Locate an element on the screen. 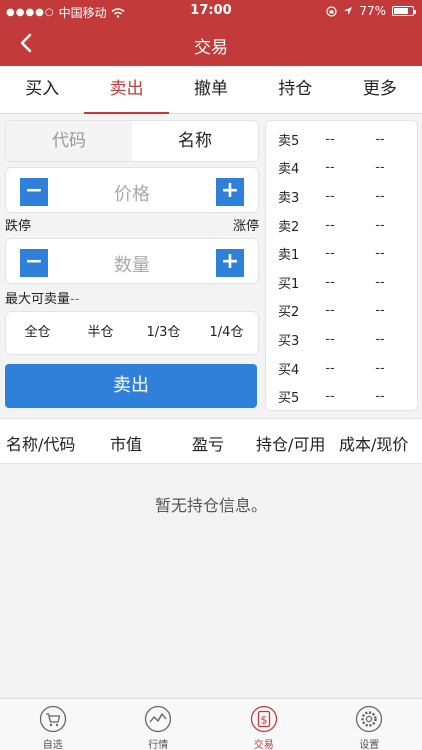  bottom-tab-trade: $ 交易 is located at coordinates (264, 724).